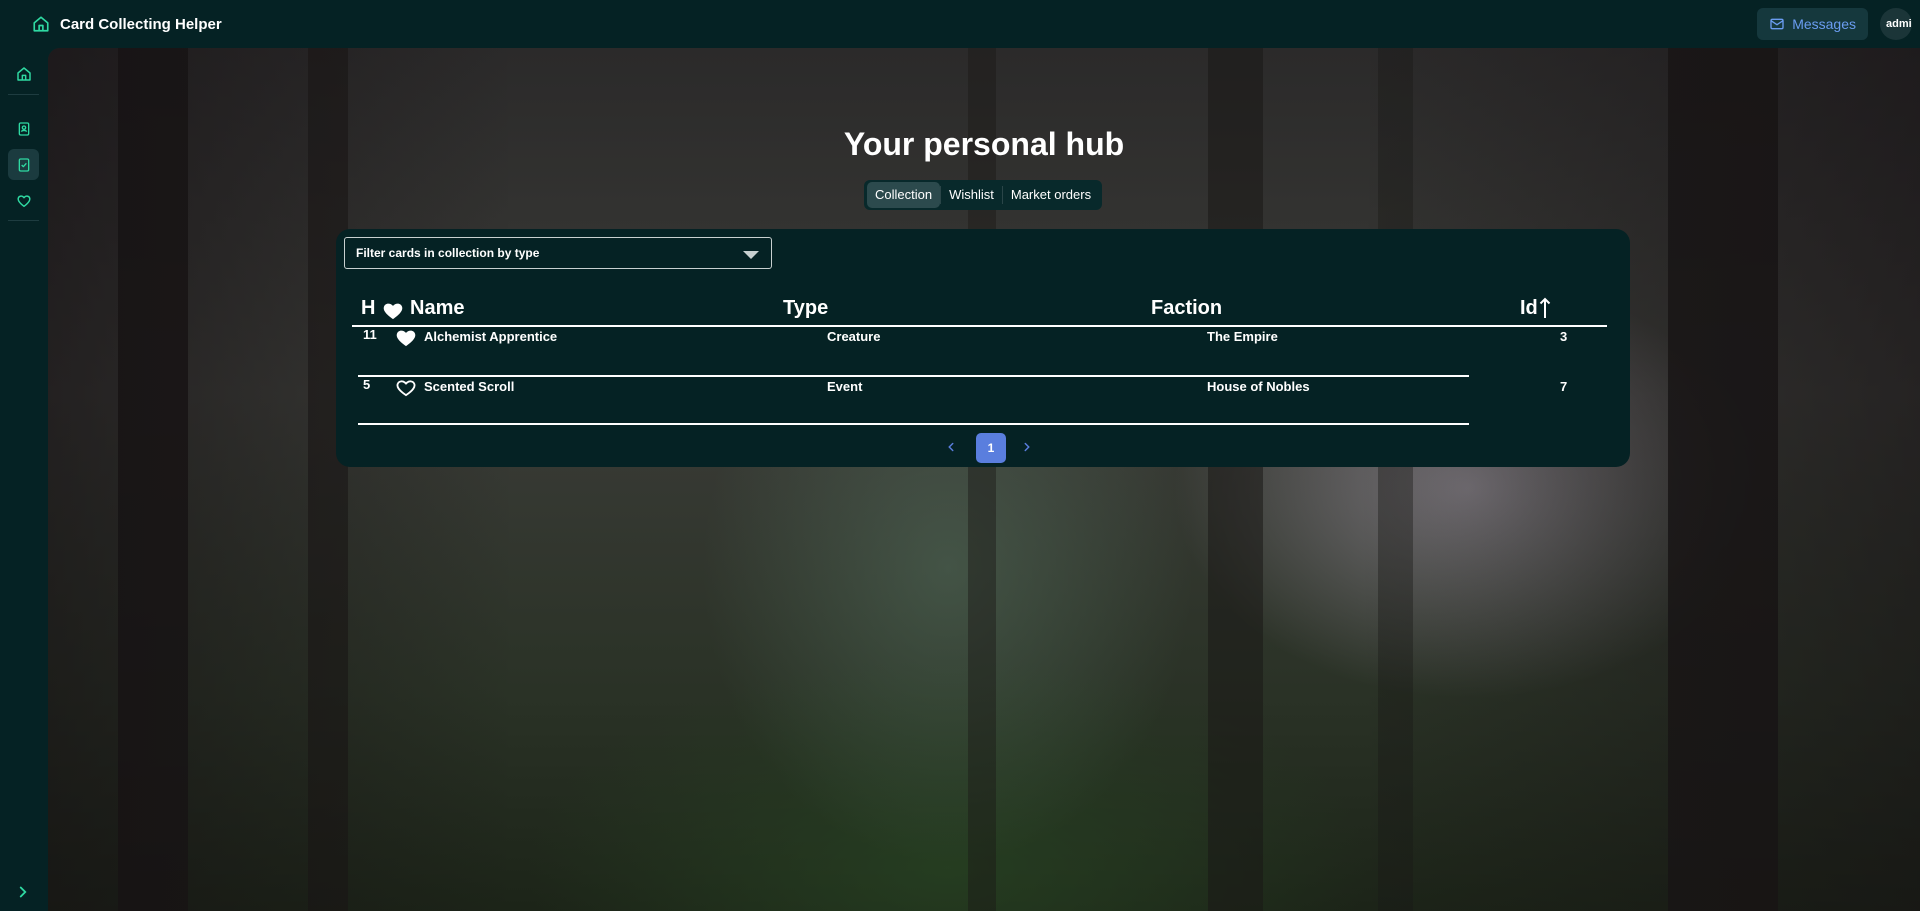 The height and width of the screenshot is (911, 1920). What do you see at coordinates (979, 312) in the screenshot?
I see `table-header: H Name Type Faction Id` at bounding box center [979, 312].